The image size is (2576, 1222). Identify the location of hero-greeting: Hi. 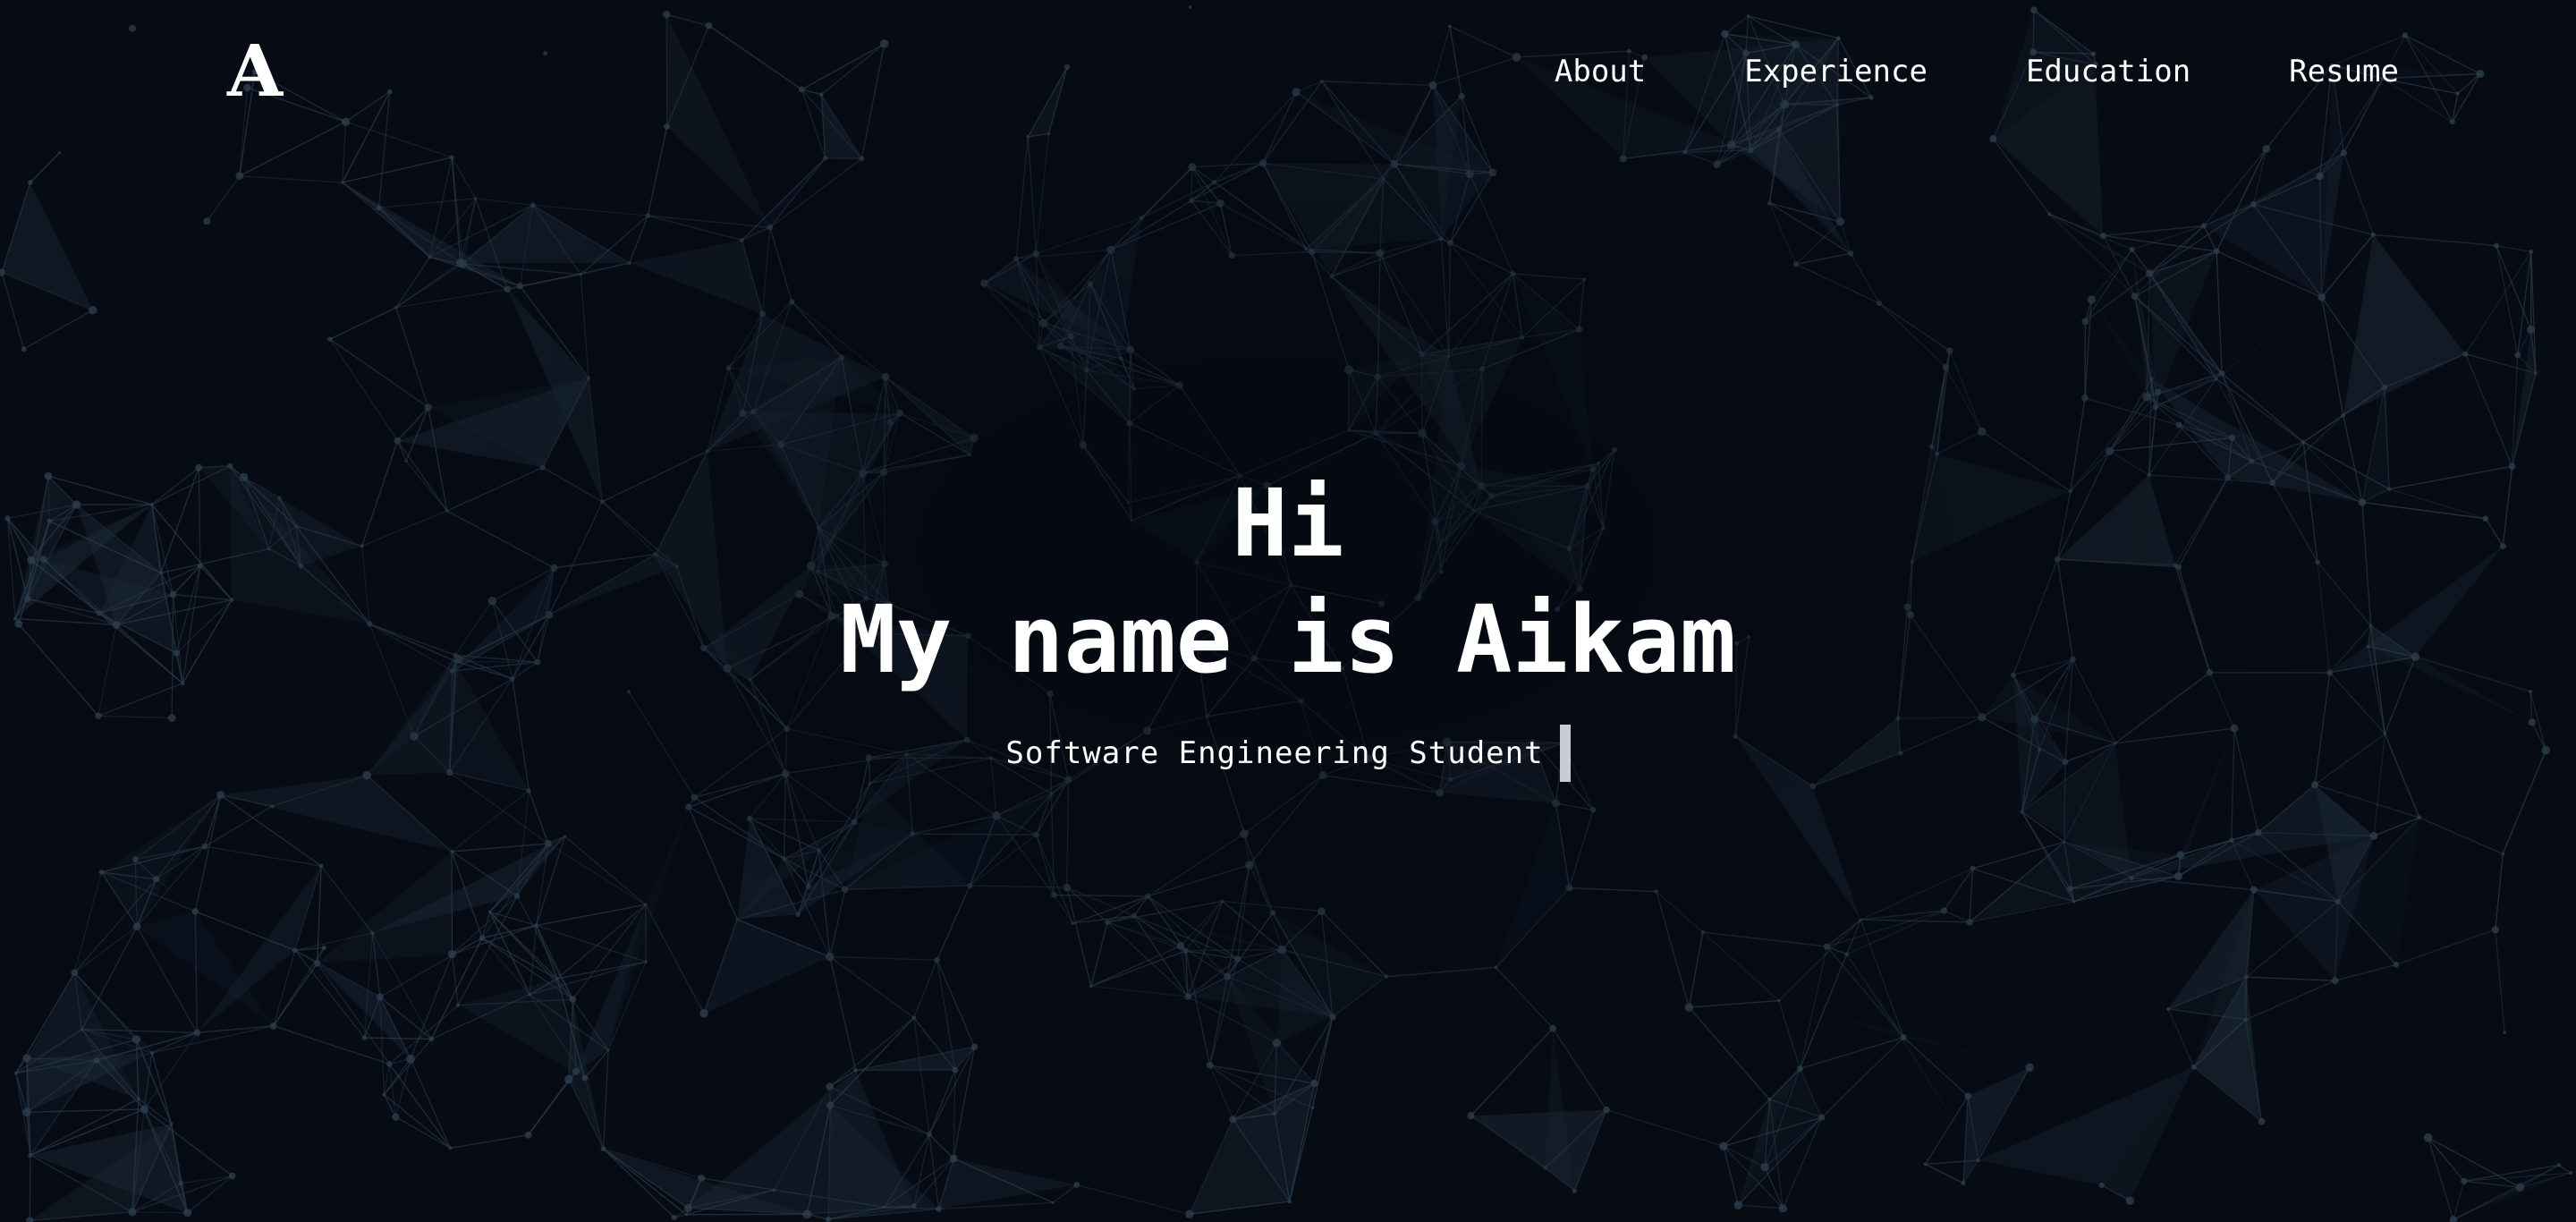
(1288, 523).